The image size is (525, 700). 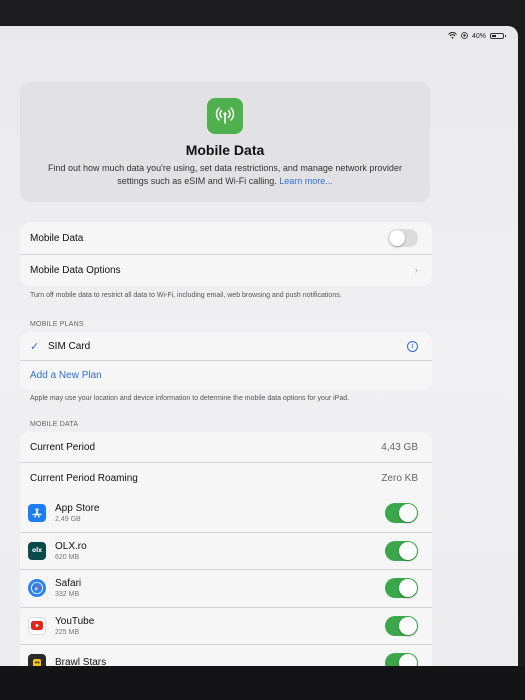 I want to click on mobile-data-label: Mobile Data, so click(x=57, y=238).